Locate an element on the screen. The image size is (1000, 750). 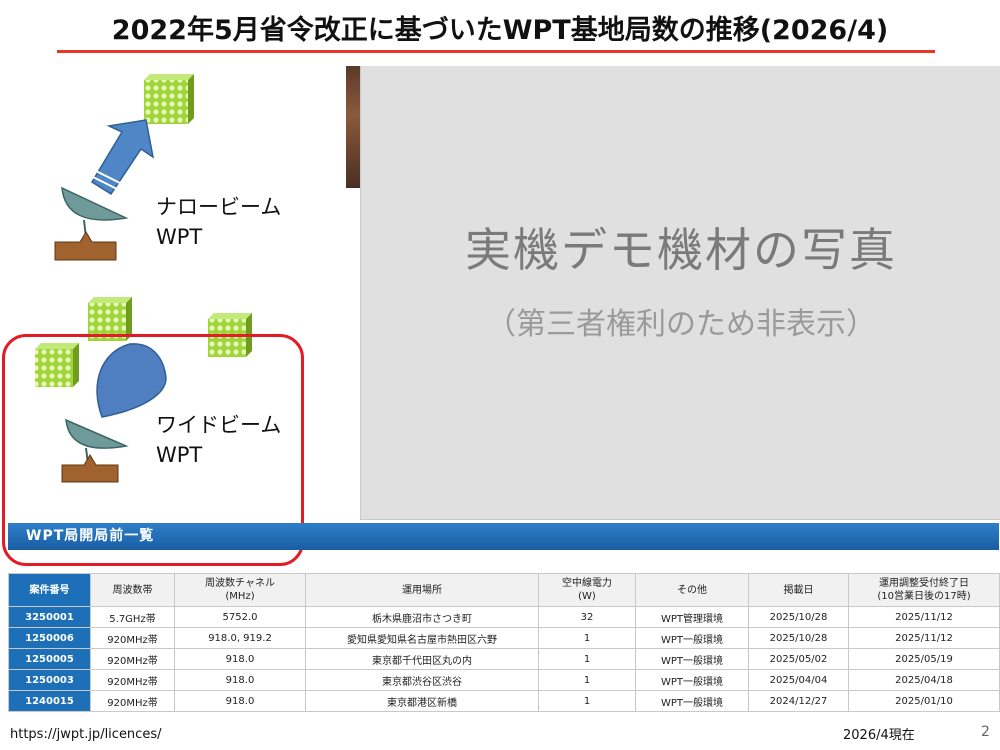
narrow-beam-label-line2: WPT is located at coordinates (179, 237).